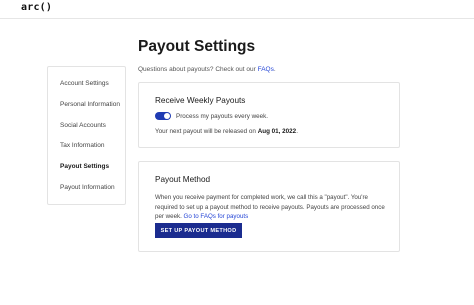 The width and height of the screenshot is (474, 305). What do you see at coordinates (163, 116) in the screenshot?
I see `weekly-payout-toggle` at bounding box center [163, 116].